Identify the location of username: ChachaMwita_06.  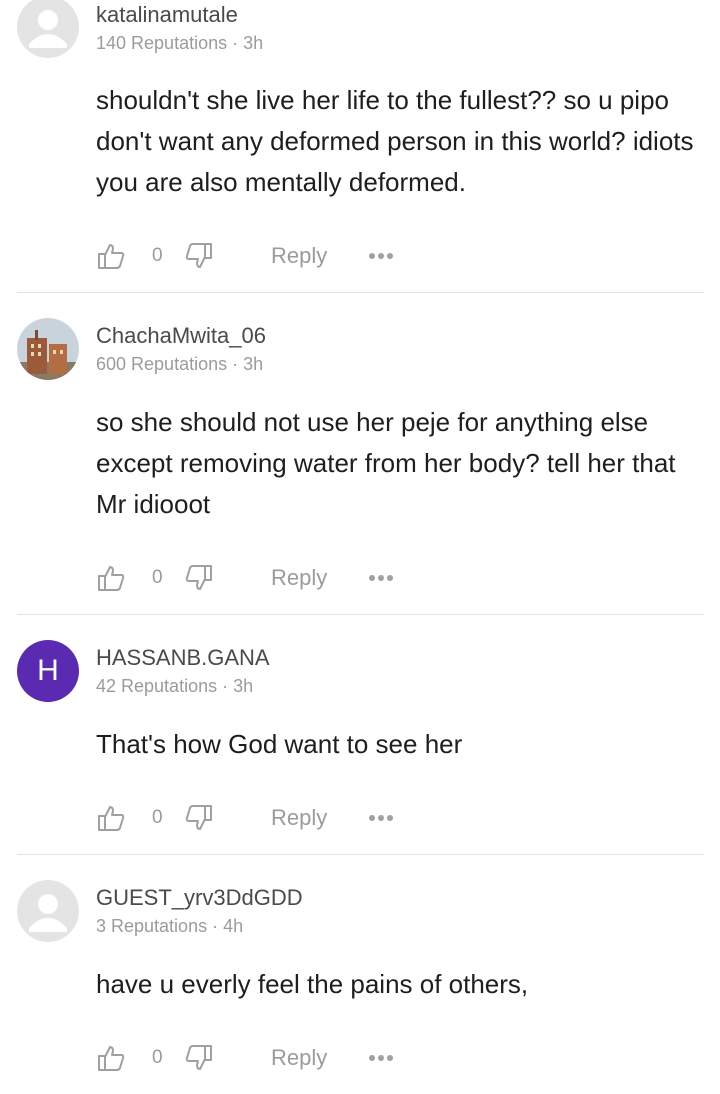
(181, 336).